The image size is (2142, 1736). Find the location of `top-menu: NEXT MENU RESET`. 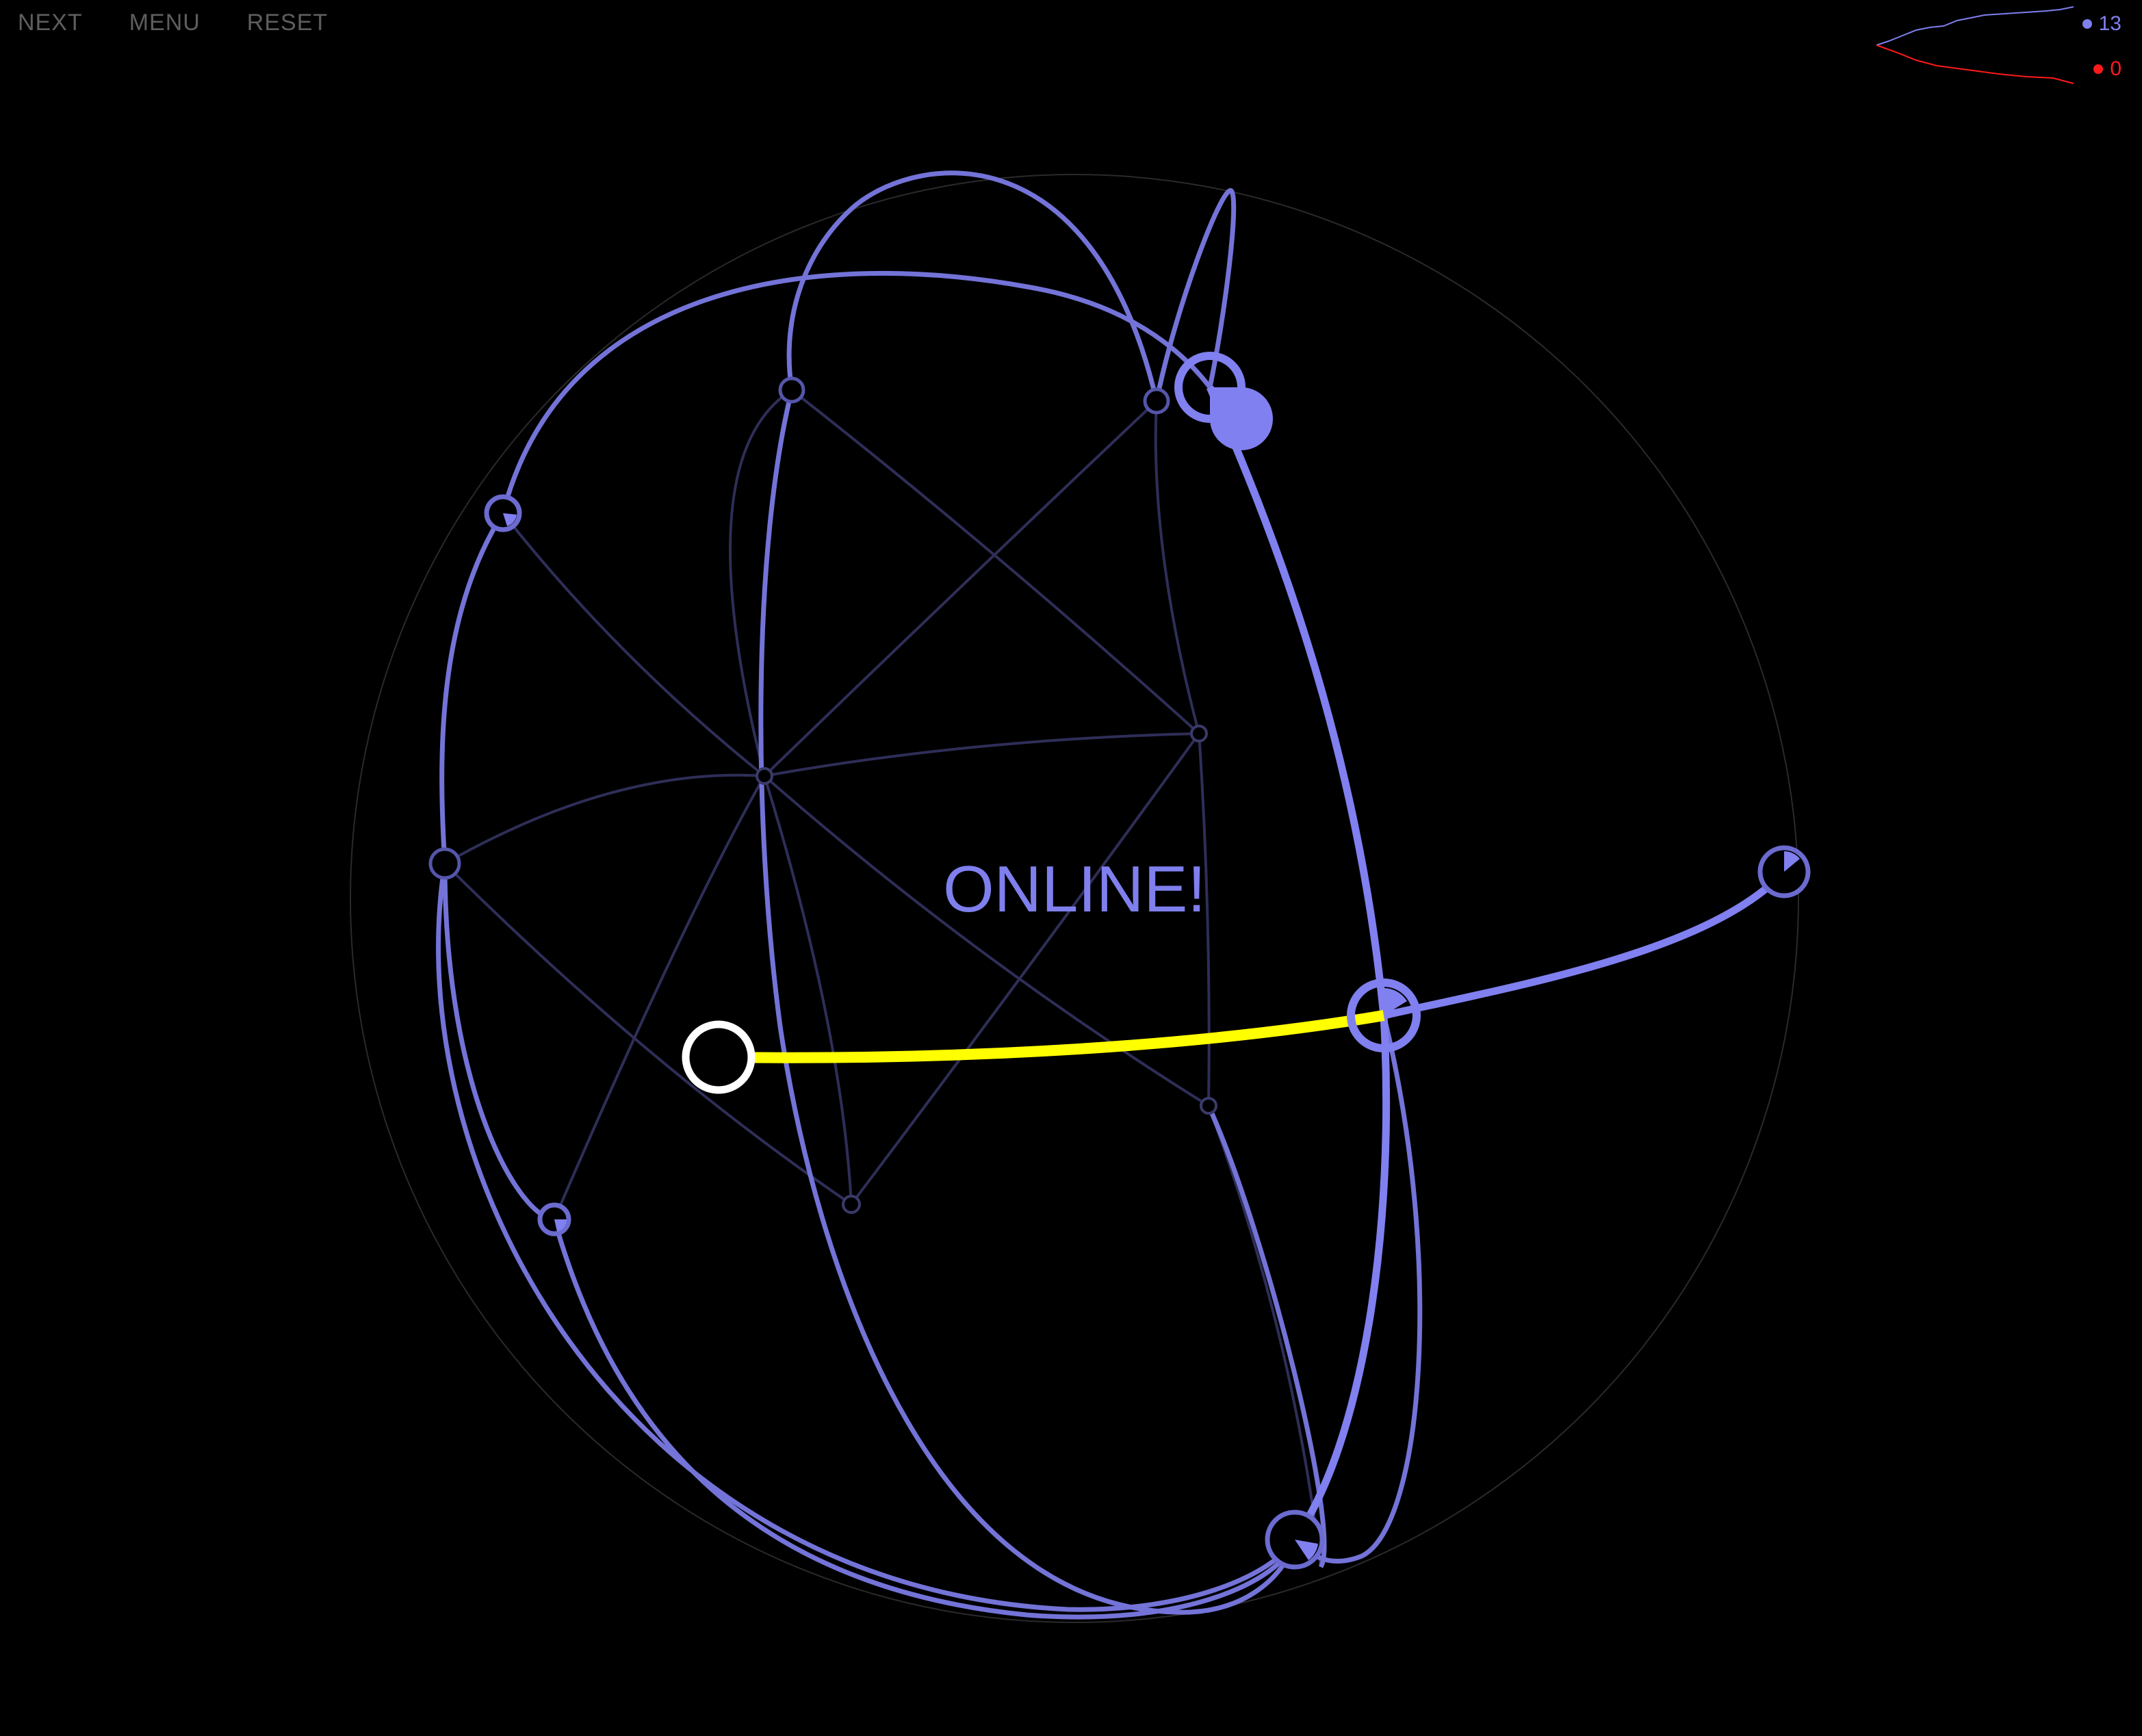

top-menu: NEXT MENU RESET is located at coordinates (173, 23).